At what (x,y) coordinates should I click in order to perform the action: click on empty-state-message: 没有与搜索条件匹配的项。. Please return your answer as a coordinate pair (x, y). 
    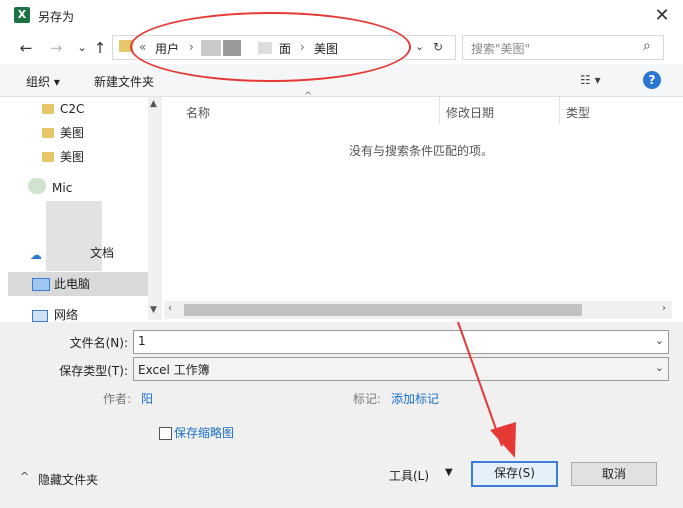
    Looking at the image, I should click on (421, 151).